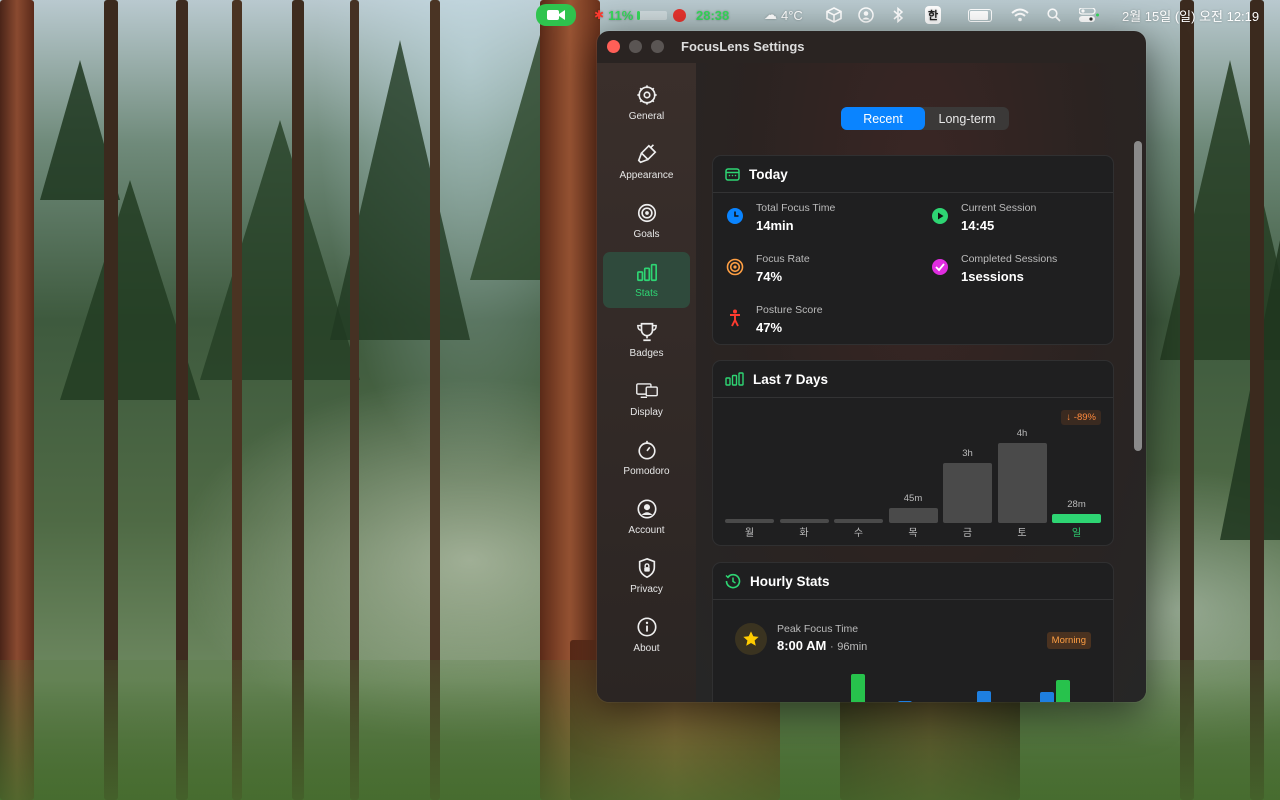 Image resolution: width=1280 pixels, height=800 pixels. What do you see at coordinates (883, 118) in the screenshot?
I see `tab-recent: Recent` at bounding box center [883, 118].